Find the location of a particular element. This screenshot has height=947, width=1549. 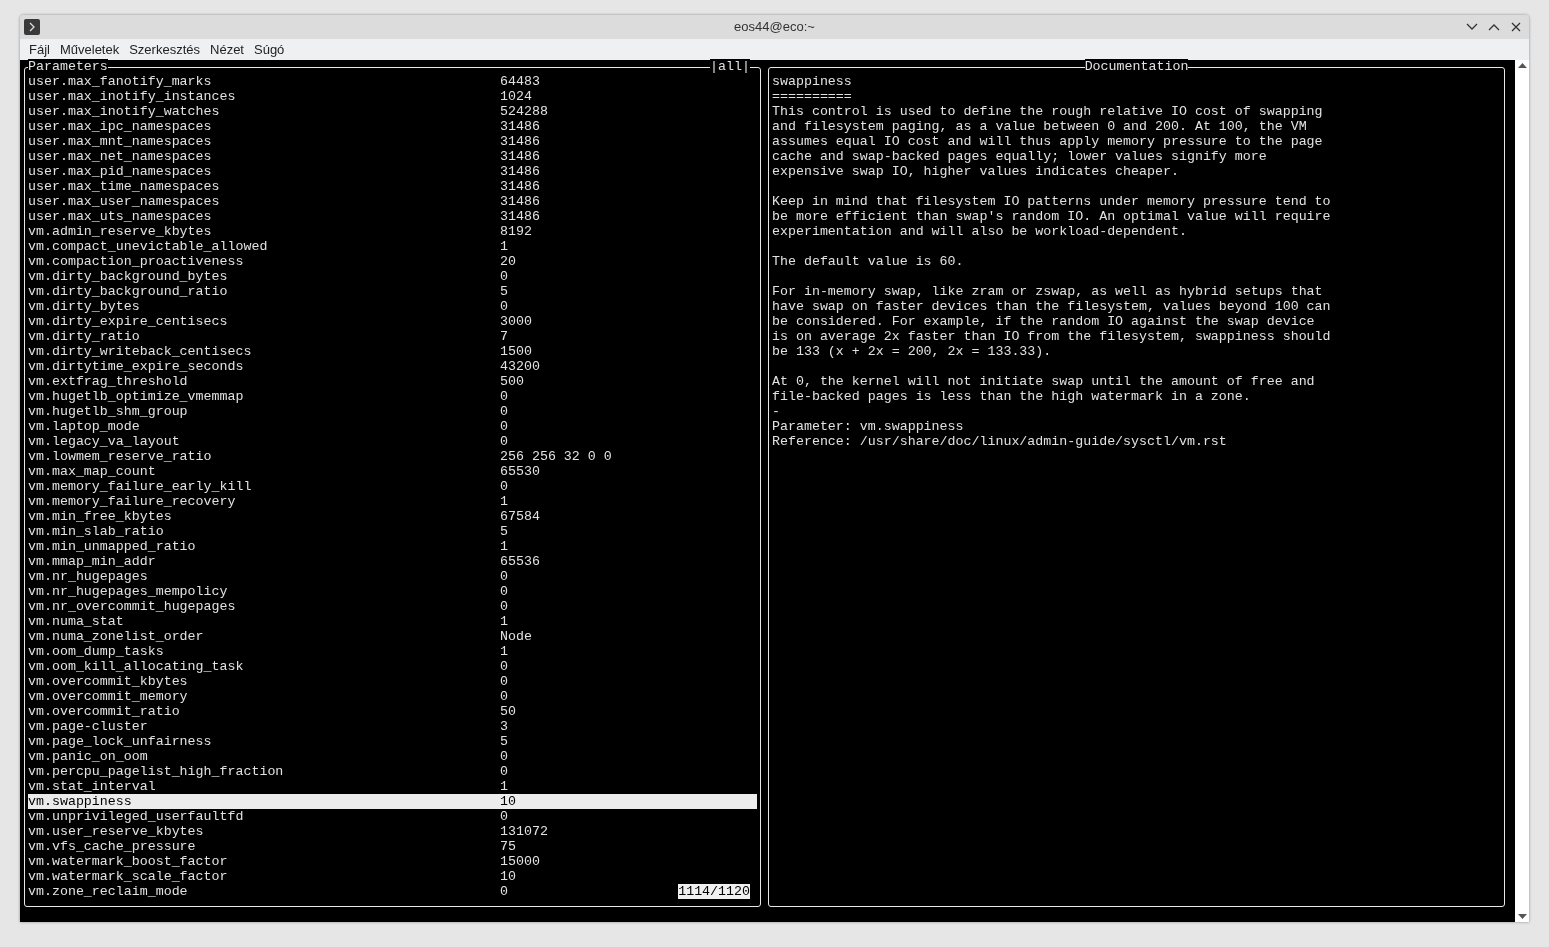

parameter-row: vm.dirtytime_expire_seconds 43200 is located at coordinates (284, 366).